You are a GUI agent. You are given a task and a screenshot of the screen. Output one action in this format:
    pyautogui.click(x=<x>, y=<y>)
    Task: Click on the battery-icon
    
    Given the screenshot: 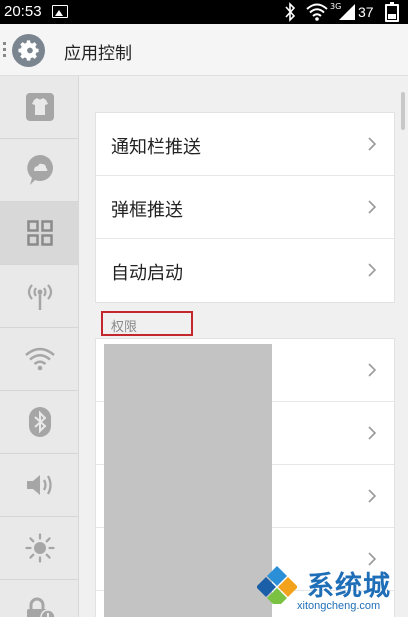 What is the action you would take?
    pyautogui.click(x=392, y=12)
    